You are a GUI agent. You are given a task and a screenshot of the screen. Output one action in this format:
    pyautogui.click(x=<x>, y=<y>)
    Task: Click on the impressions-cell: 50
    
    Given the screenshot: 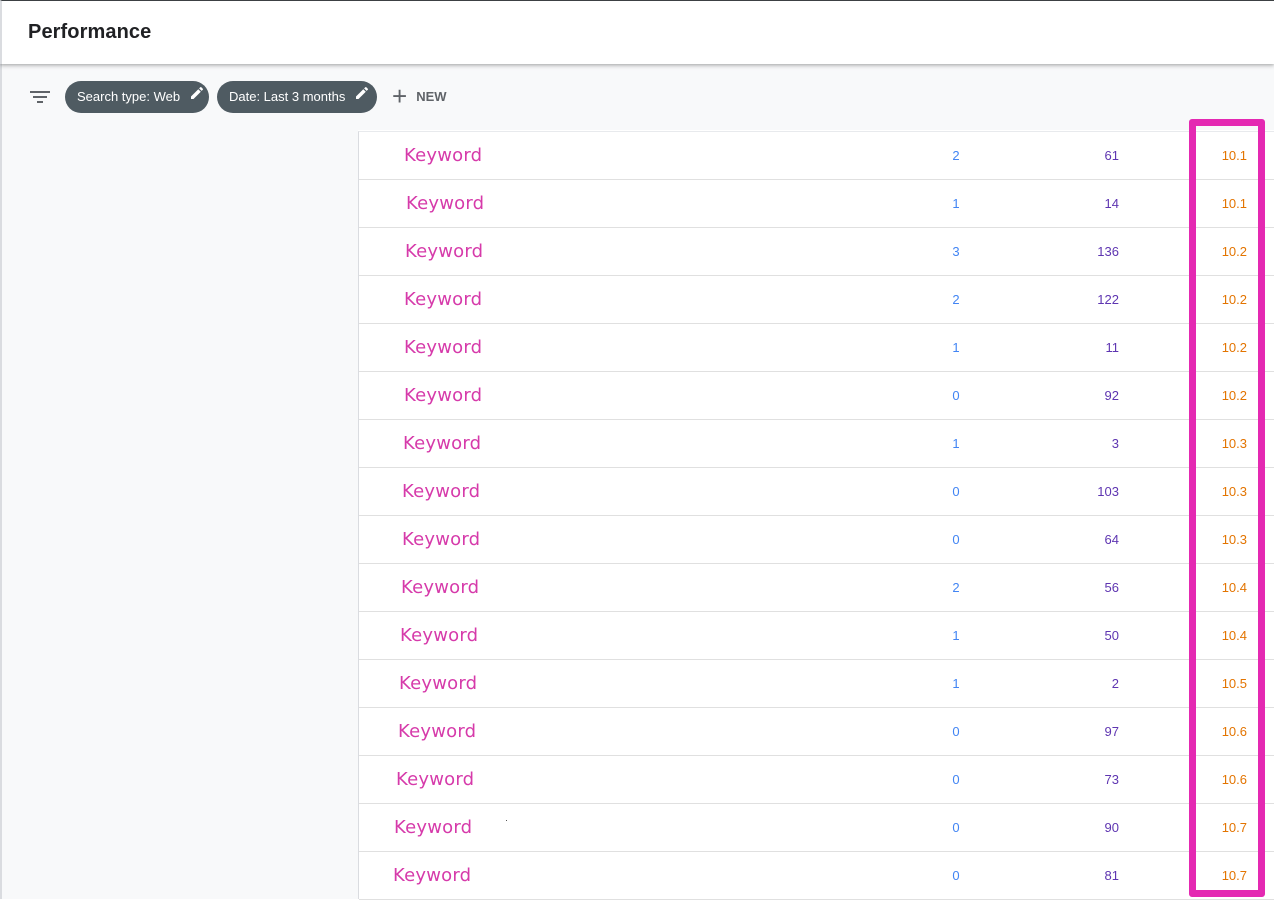 What is the action you would take?
    pyautogui.click(x=1111, y=635)
    